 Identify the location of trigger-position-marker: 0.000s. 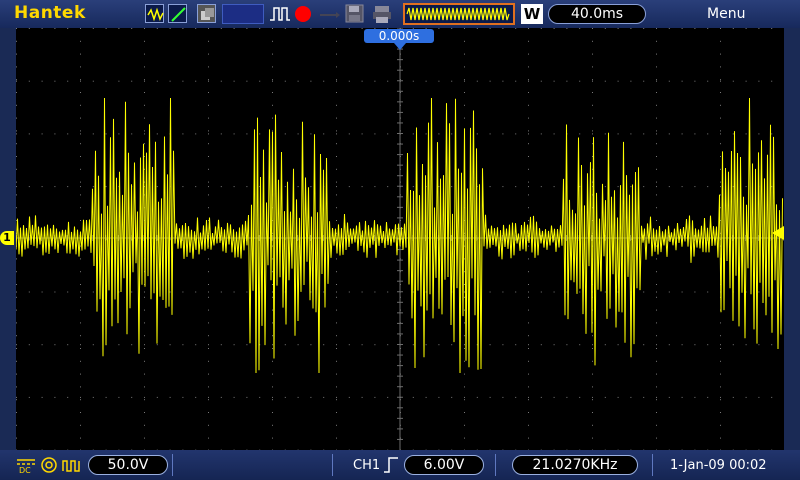
(399, 36).